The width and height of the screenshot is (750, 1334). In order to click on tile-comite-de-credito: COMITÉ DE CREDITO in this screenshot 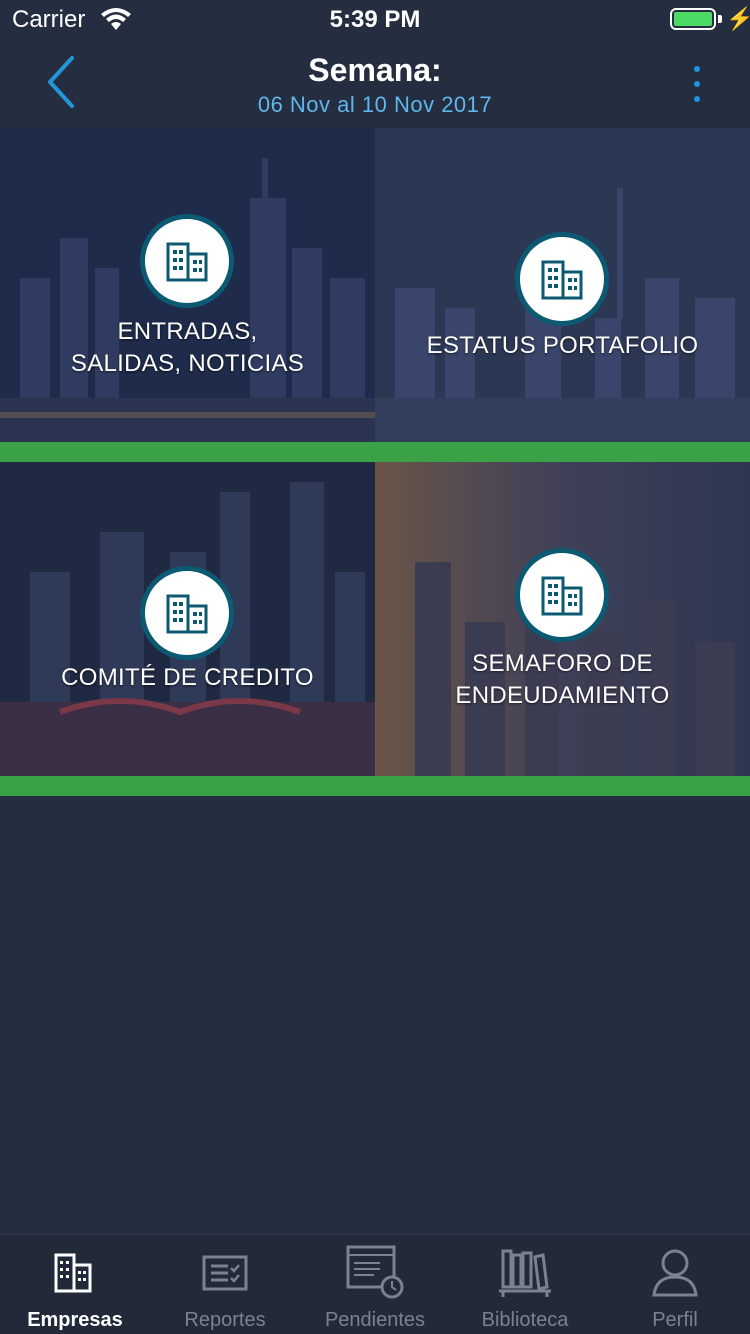, I will do `click(187, 629)`.